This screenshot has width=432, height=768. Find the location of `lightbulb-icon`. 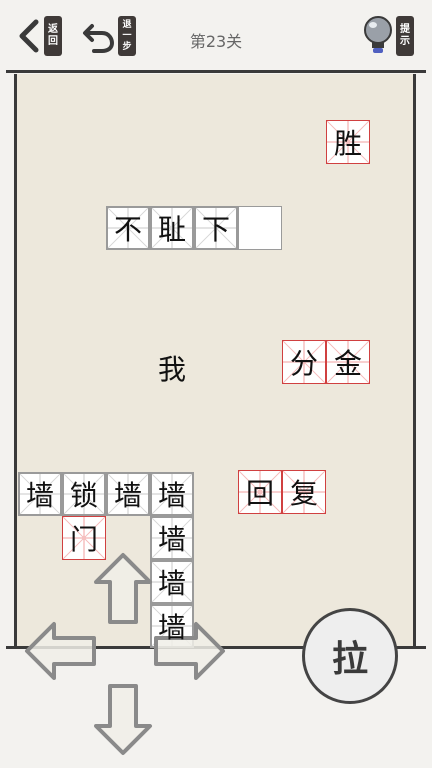

lightbulb-icon is located at coordinates (378, 34).